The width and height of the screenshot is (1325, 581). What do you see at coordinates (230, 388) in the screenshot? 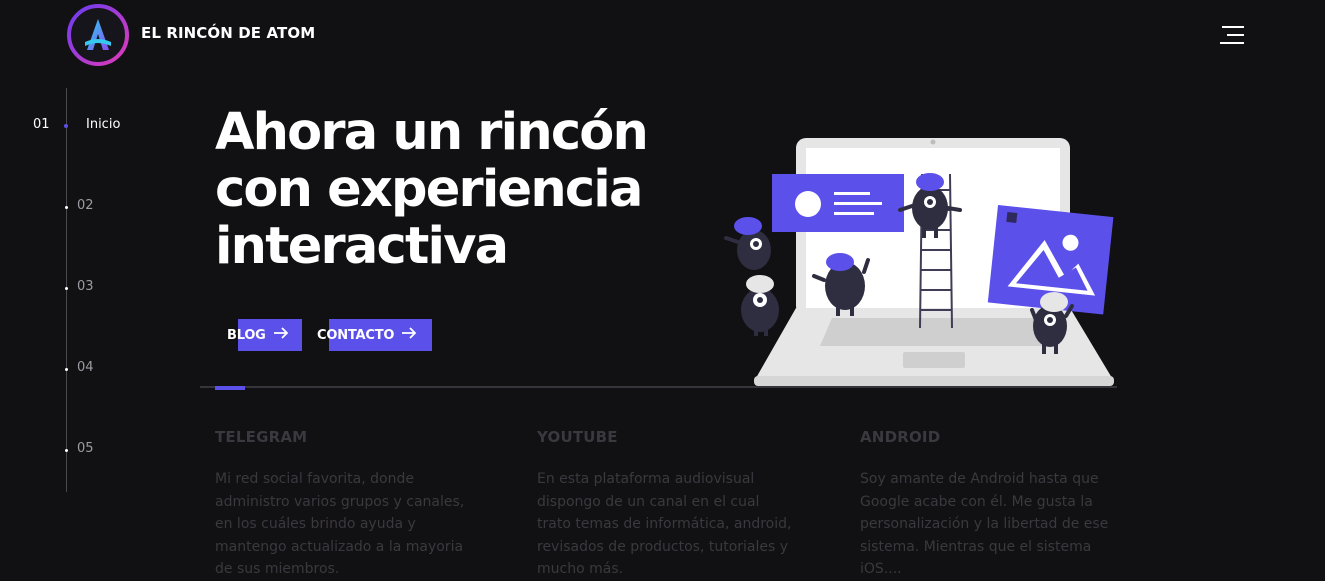
I see `divider-accent` at bounding box center [230, 388].